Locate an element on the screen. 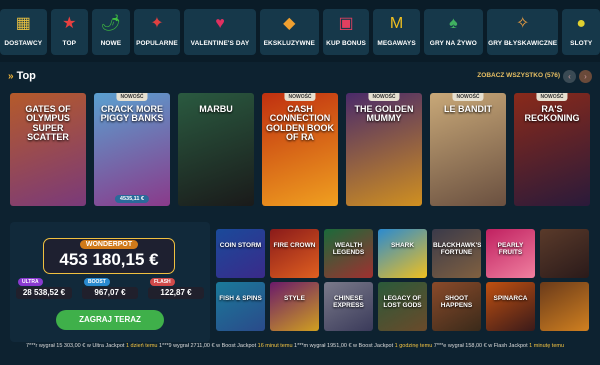 This screenshot has width=600, height=365. category-label: KUP BONUS is located at coordinates (346, 43).